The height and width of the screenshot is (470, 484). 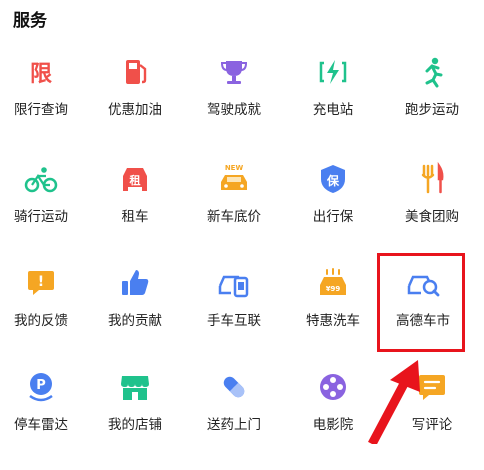 I want to click on service-item-travel-insurance: 保 出行保, so click(x=333, y=212).